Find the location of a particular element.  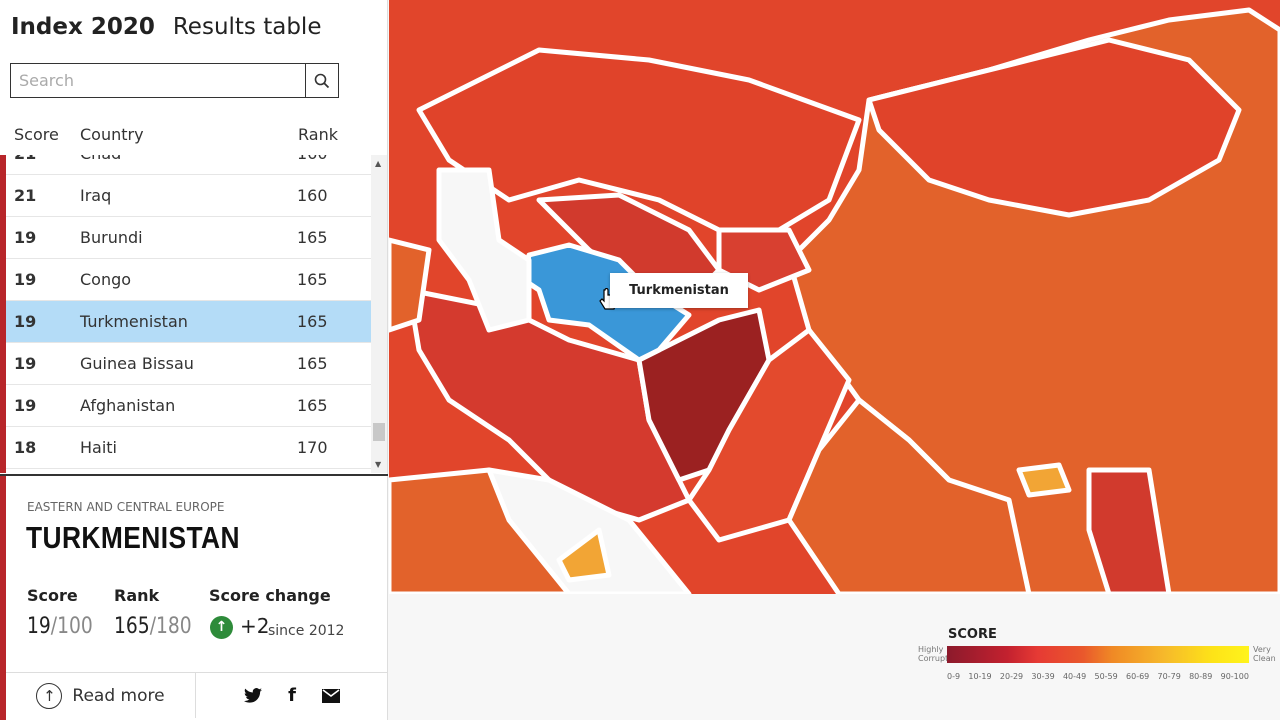

scroll-down-icon: ▼ is located at coordinates (378, 464).